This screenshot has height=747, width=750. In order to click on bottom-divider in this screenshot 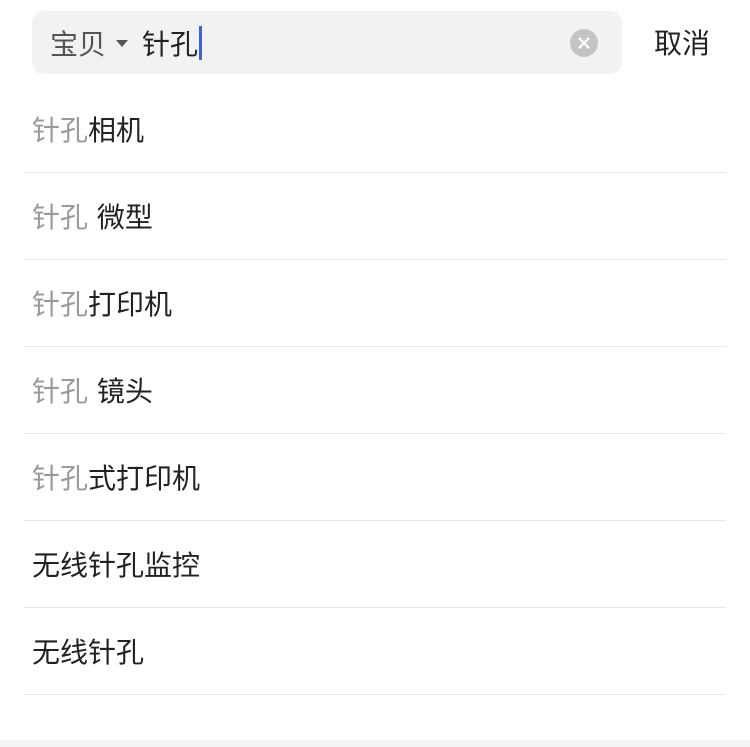, I will do `click(375, 743)`.